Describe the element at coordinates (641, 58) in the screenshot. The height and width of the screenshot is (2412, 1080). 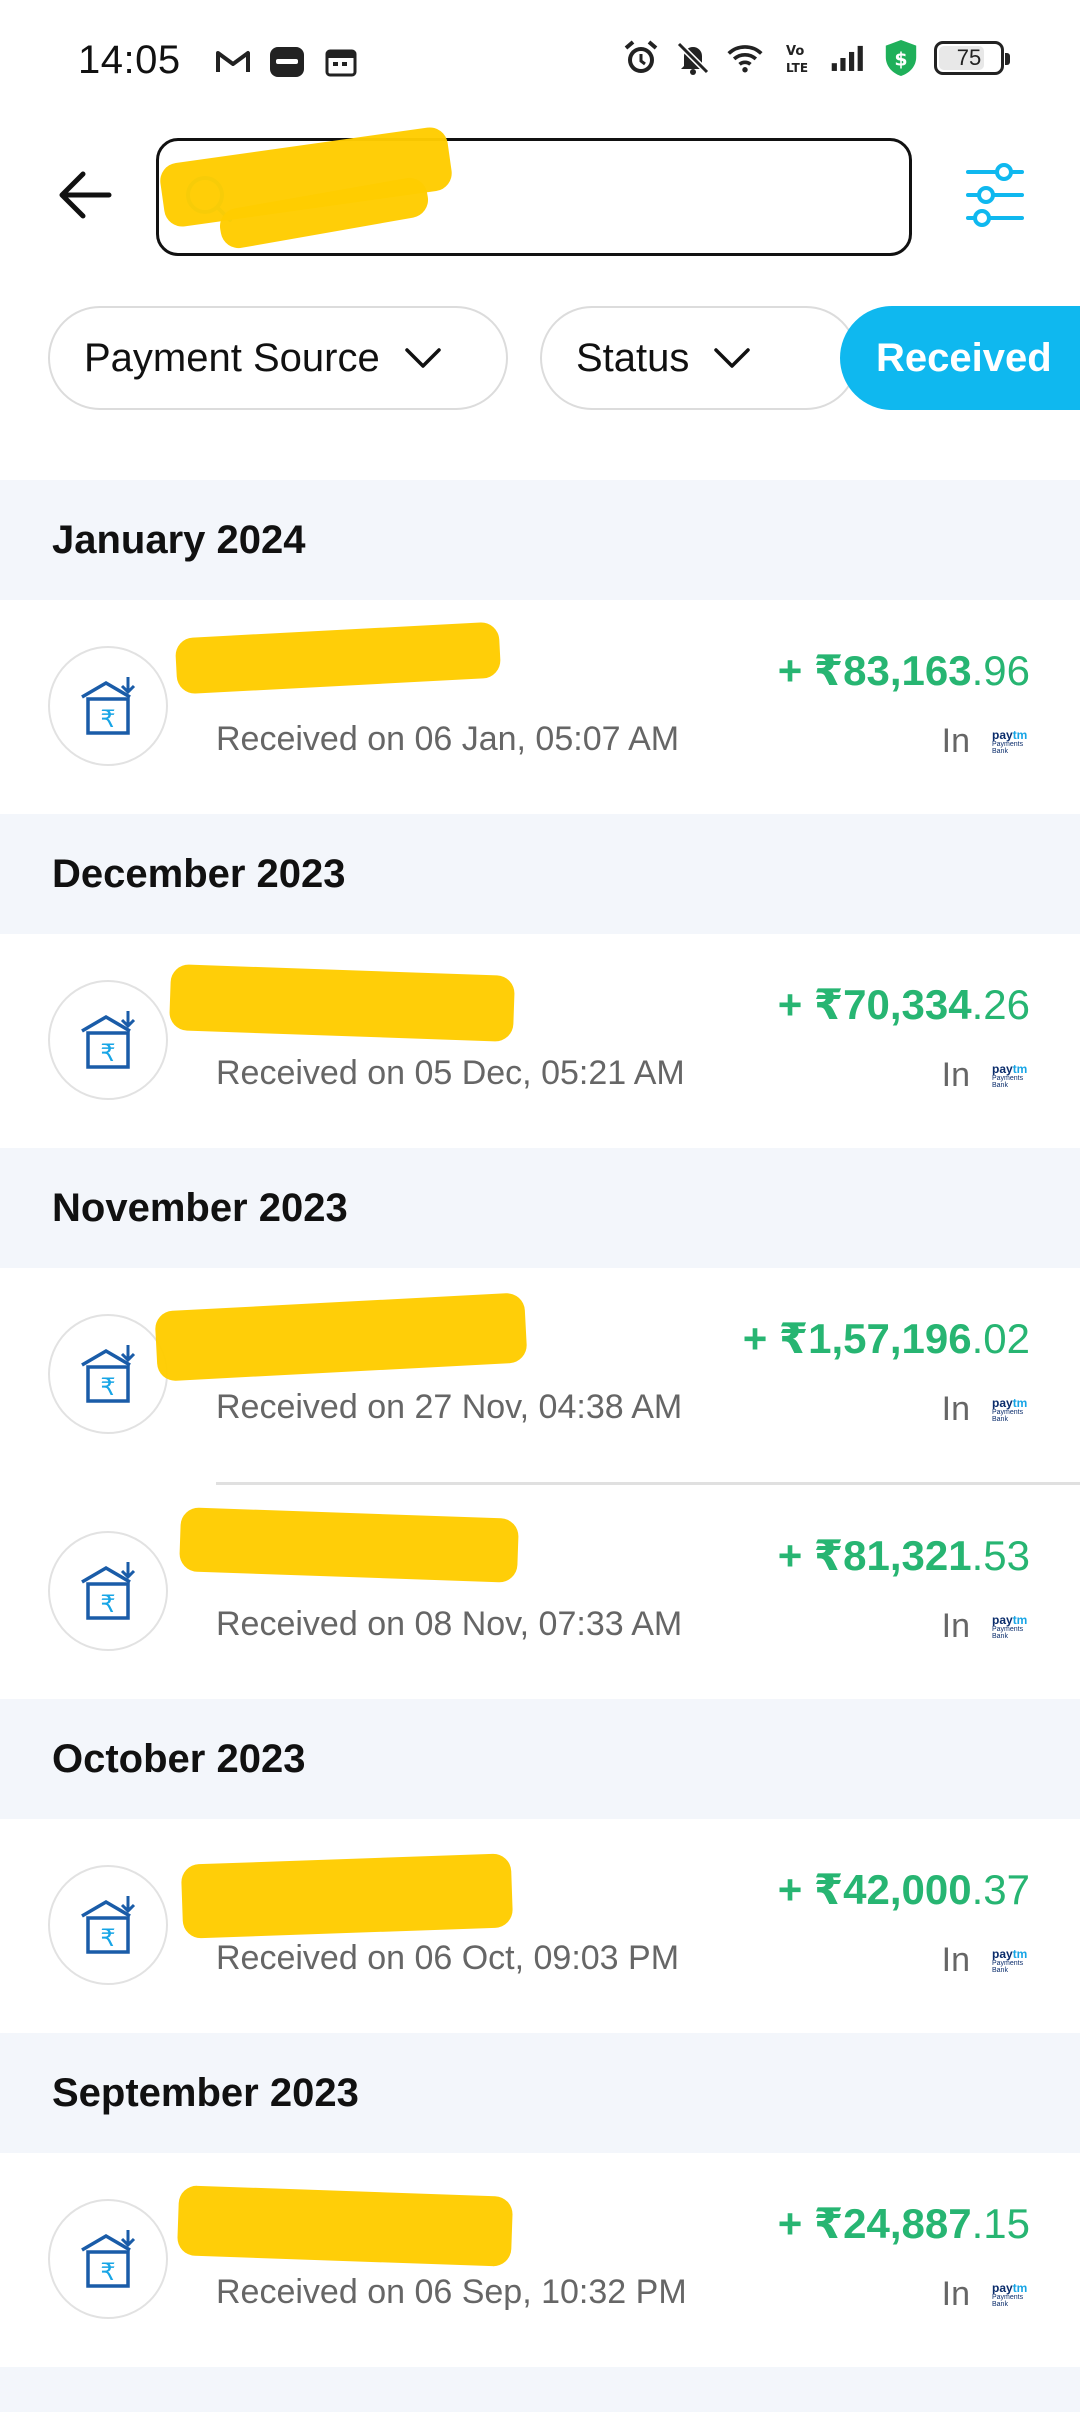
I see `alarm-icon` at that location.